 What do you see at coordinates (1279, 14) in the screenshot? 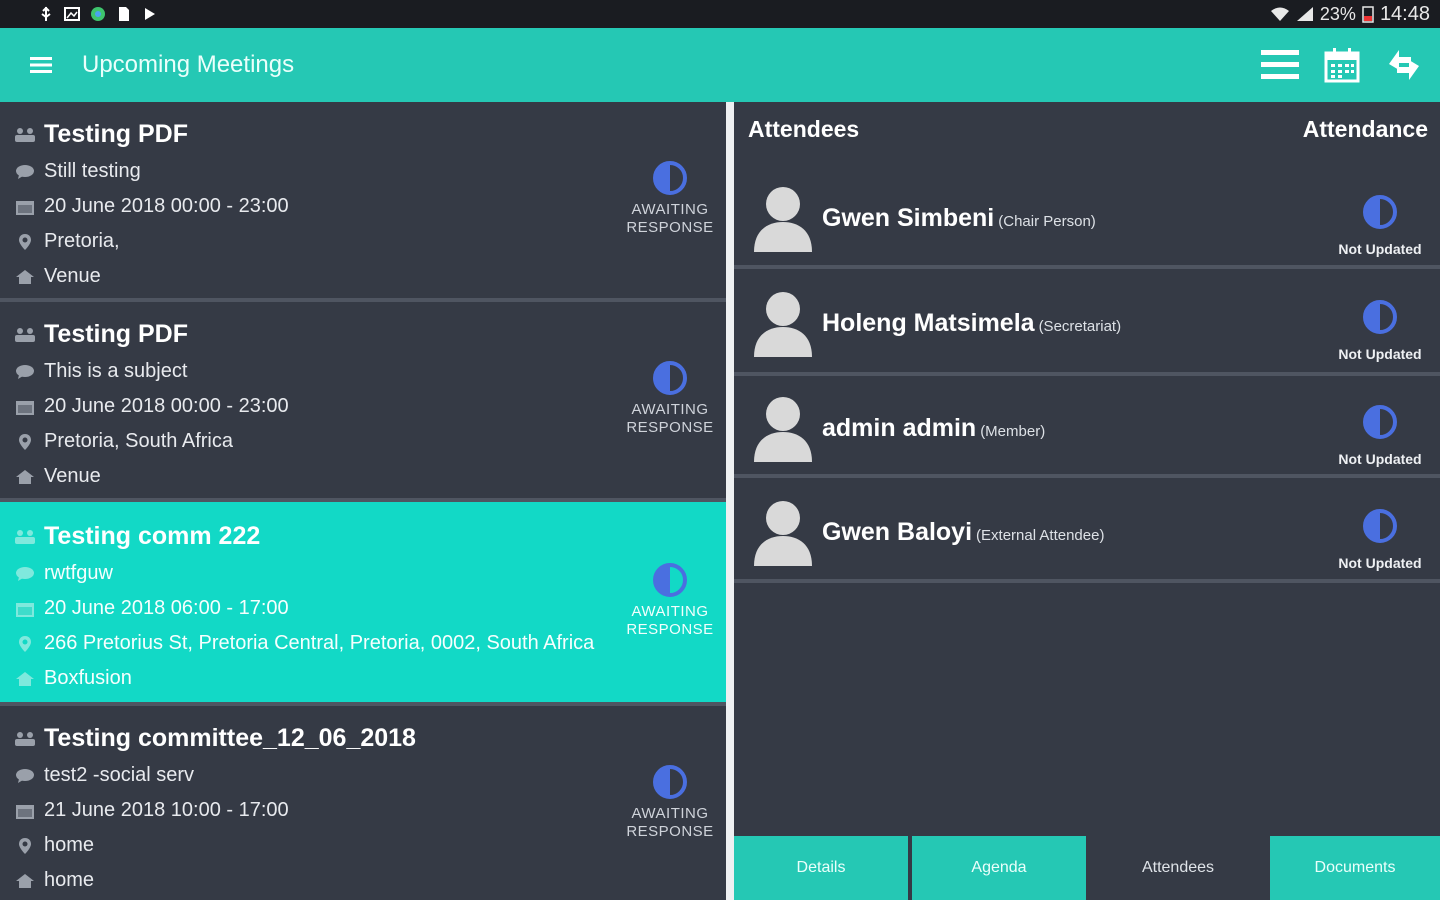
I see `wifi-icon` at bounding box center [1279, 14].